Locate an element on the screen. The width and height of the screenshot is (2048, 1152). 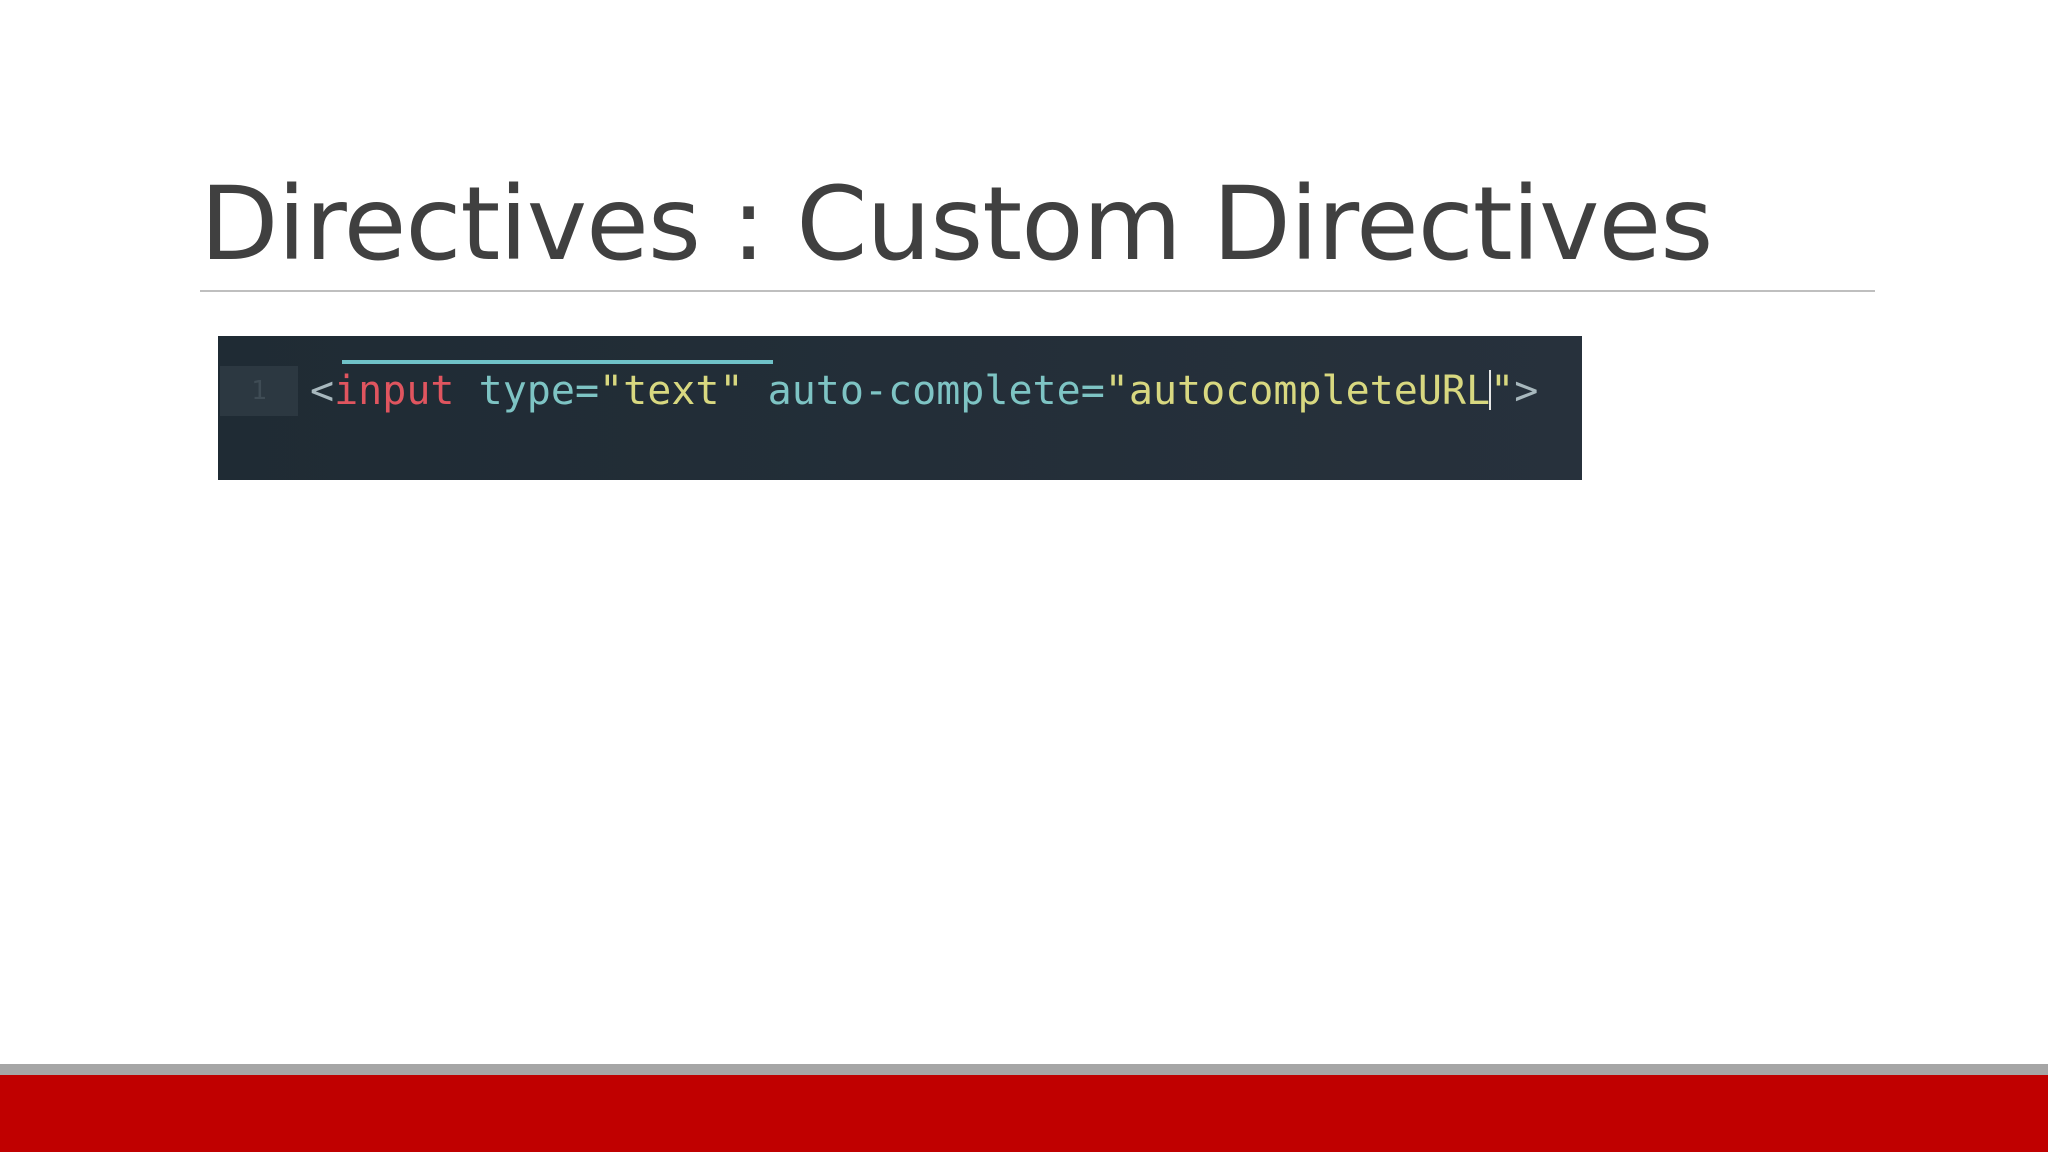
tag-match-highlight is located at coordinates (557, 362).